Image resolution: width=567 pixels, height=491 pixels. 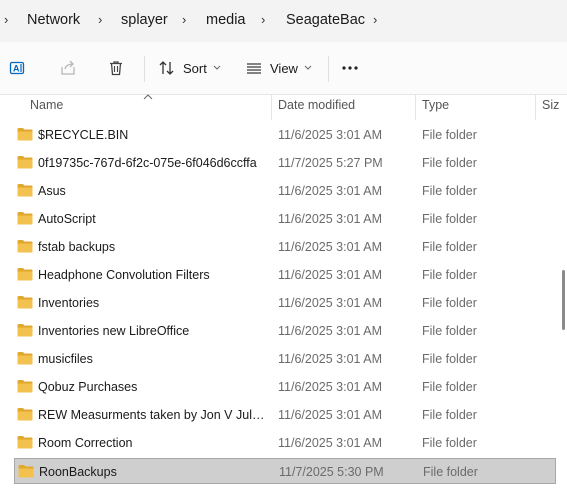 I want to click on file-row: RoonBackups 11/7/2025 5:30 PM File folder, so click(x=285, y=471).